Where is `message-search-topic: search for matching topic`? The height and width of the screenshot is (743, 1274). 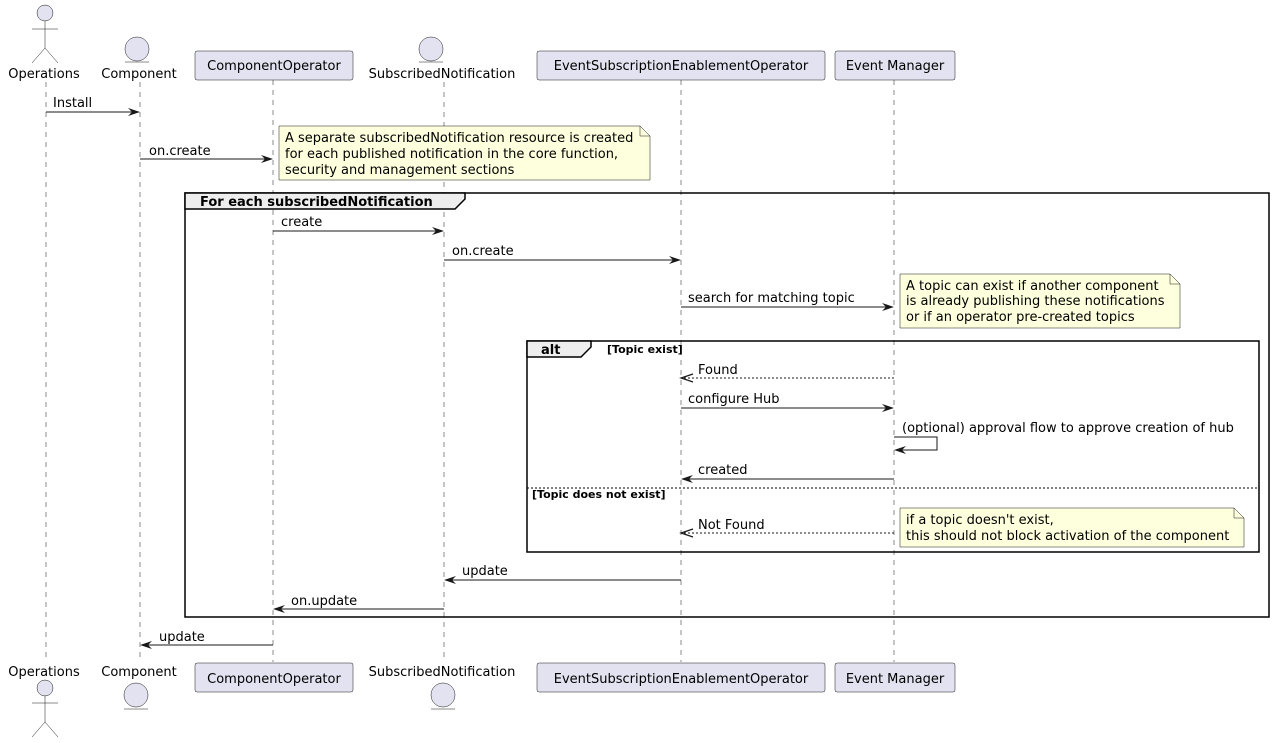 message-search-topic: search for matching topic is located at coordinates (787, 301).